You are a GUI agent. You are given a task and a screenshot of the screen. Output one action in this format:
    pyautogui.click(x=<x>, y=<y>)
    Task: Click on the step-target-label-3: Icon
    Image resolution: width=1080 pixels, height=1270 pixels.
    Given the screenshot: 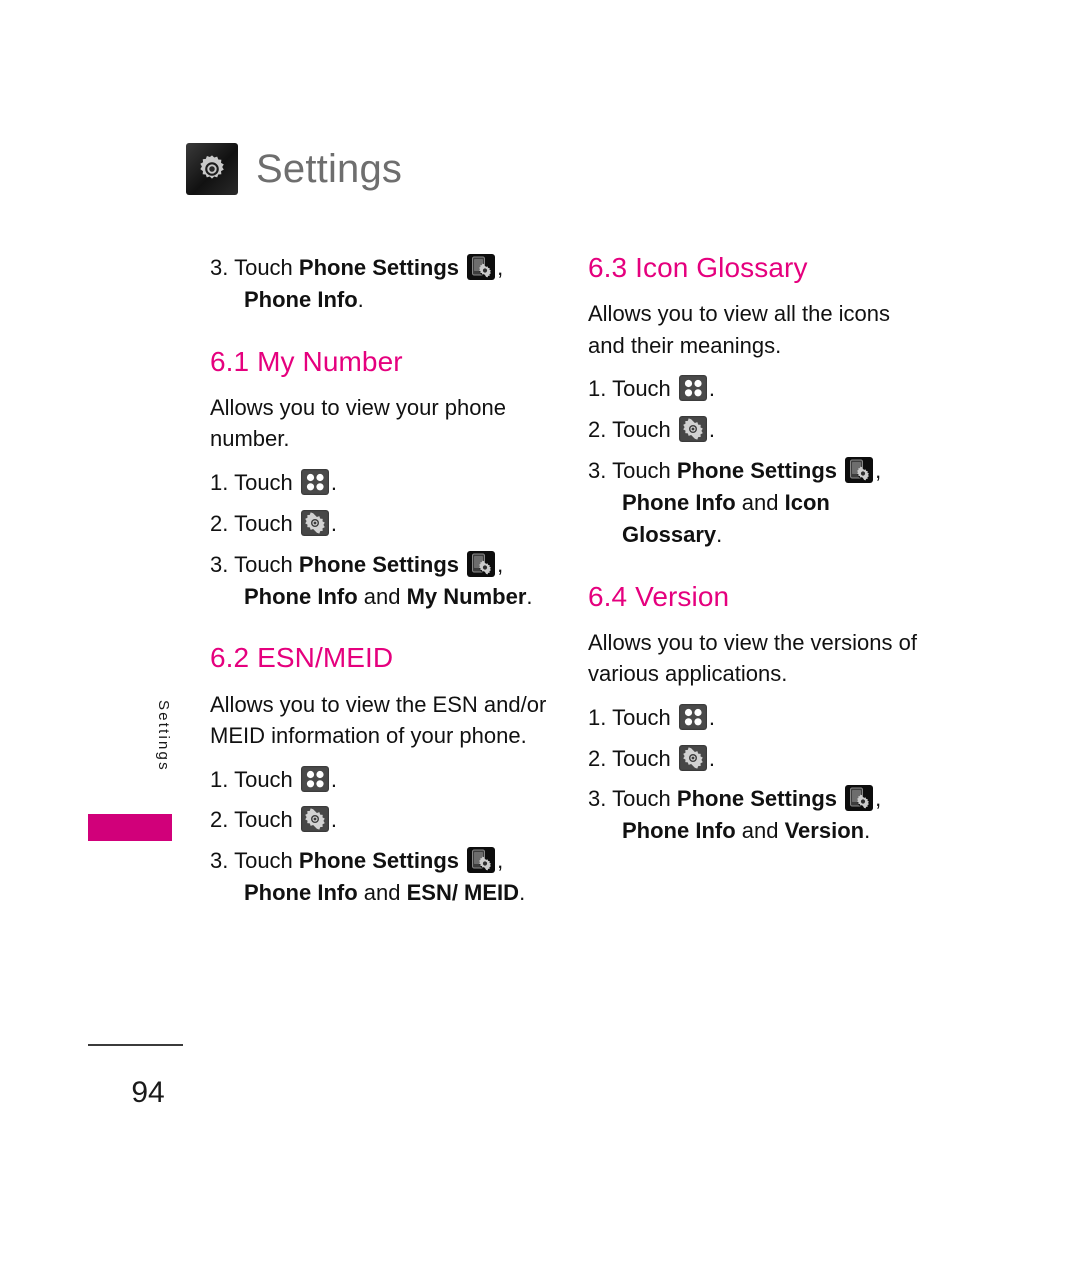 What is the action you would take?
    pyautogui.click(x=807, y=502)
    